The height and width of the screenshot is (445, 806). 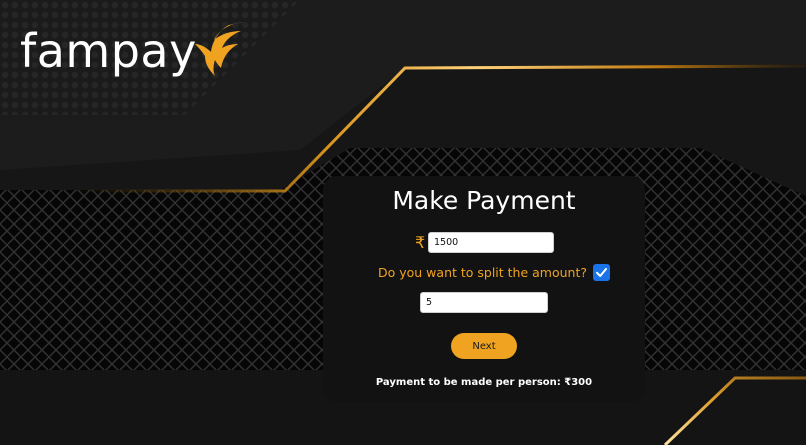 What do you see at coordinates (218, 49) in the screenshot?
I see `fampay-wing-logo-icon` at bounding box center [218, 49].